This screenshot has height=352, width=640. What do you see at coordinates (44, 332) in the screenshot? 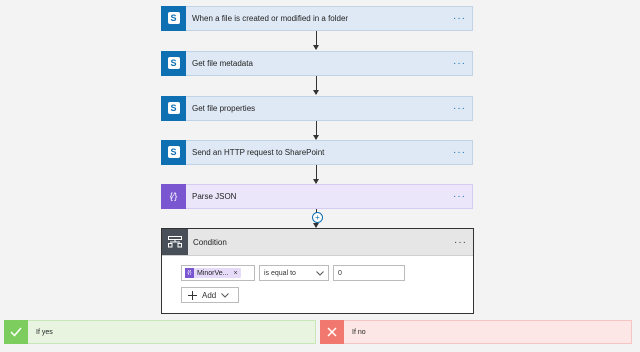
I see `branch-label: If yes` at bounding box center [44, 332].